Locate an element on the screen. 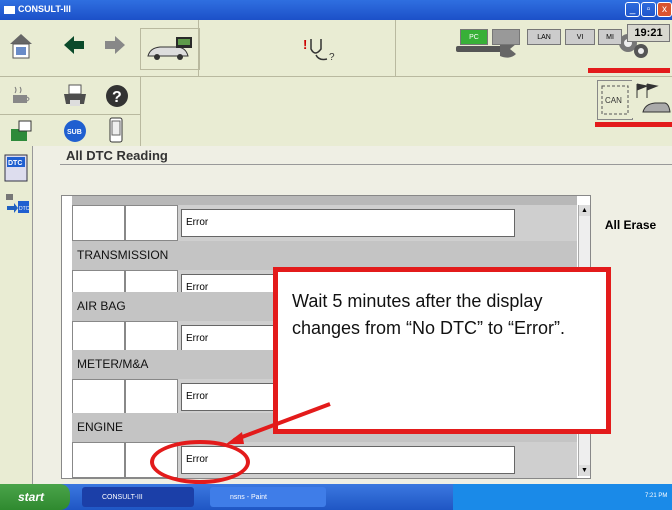 The width and height of the screenshot is (672, 510). active-tab-indicator is located at coordinates (629, 70).